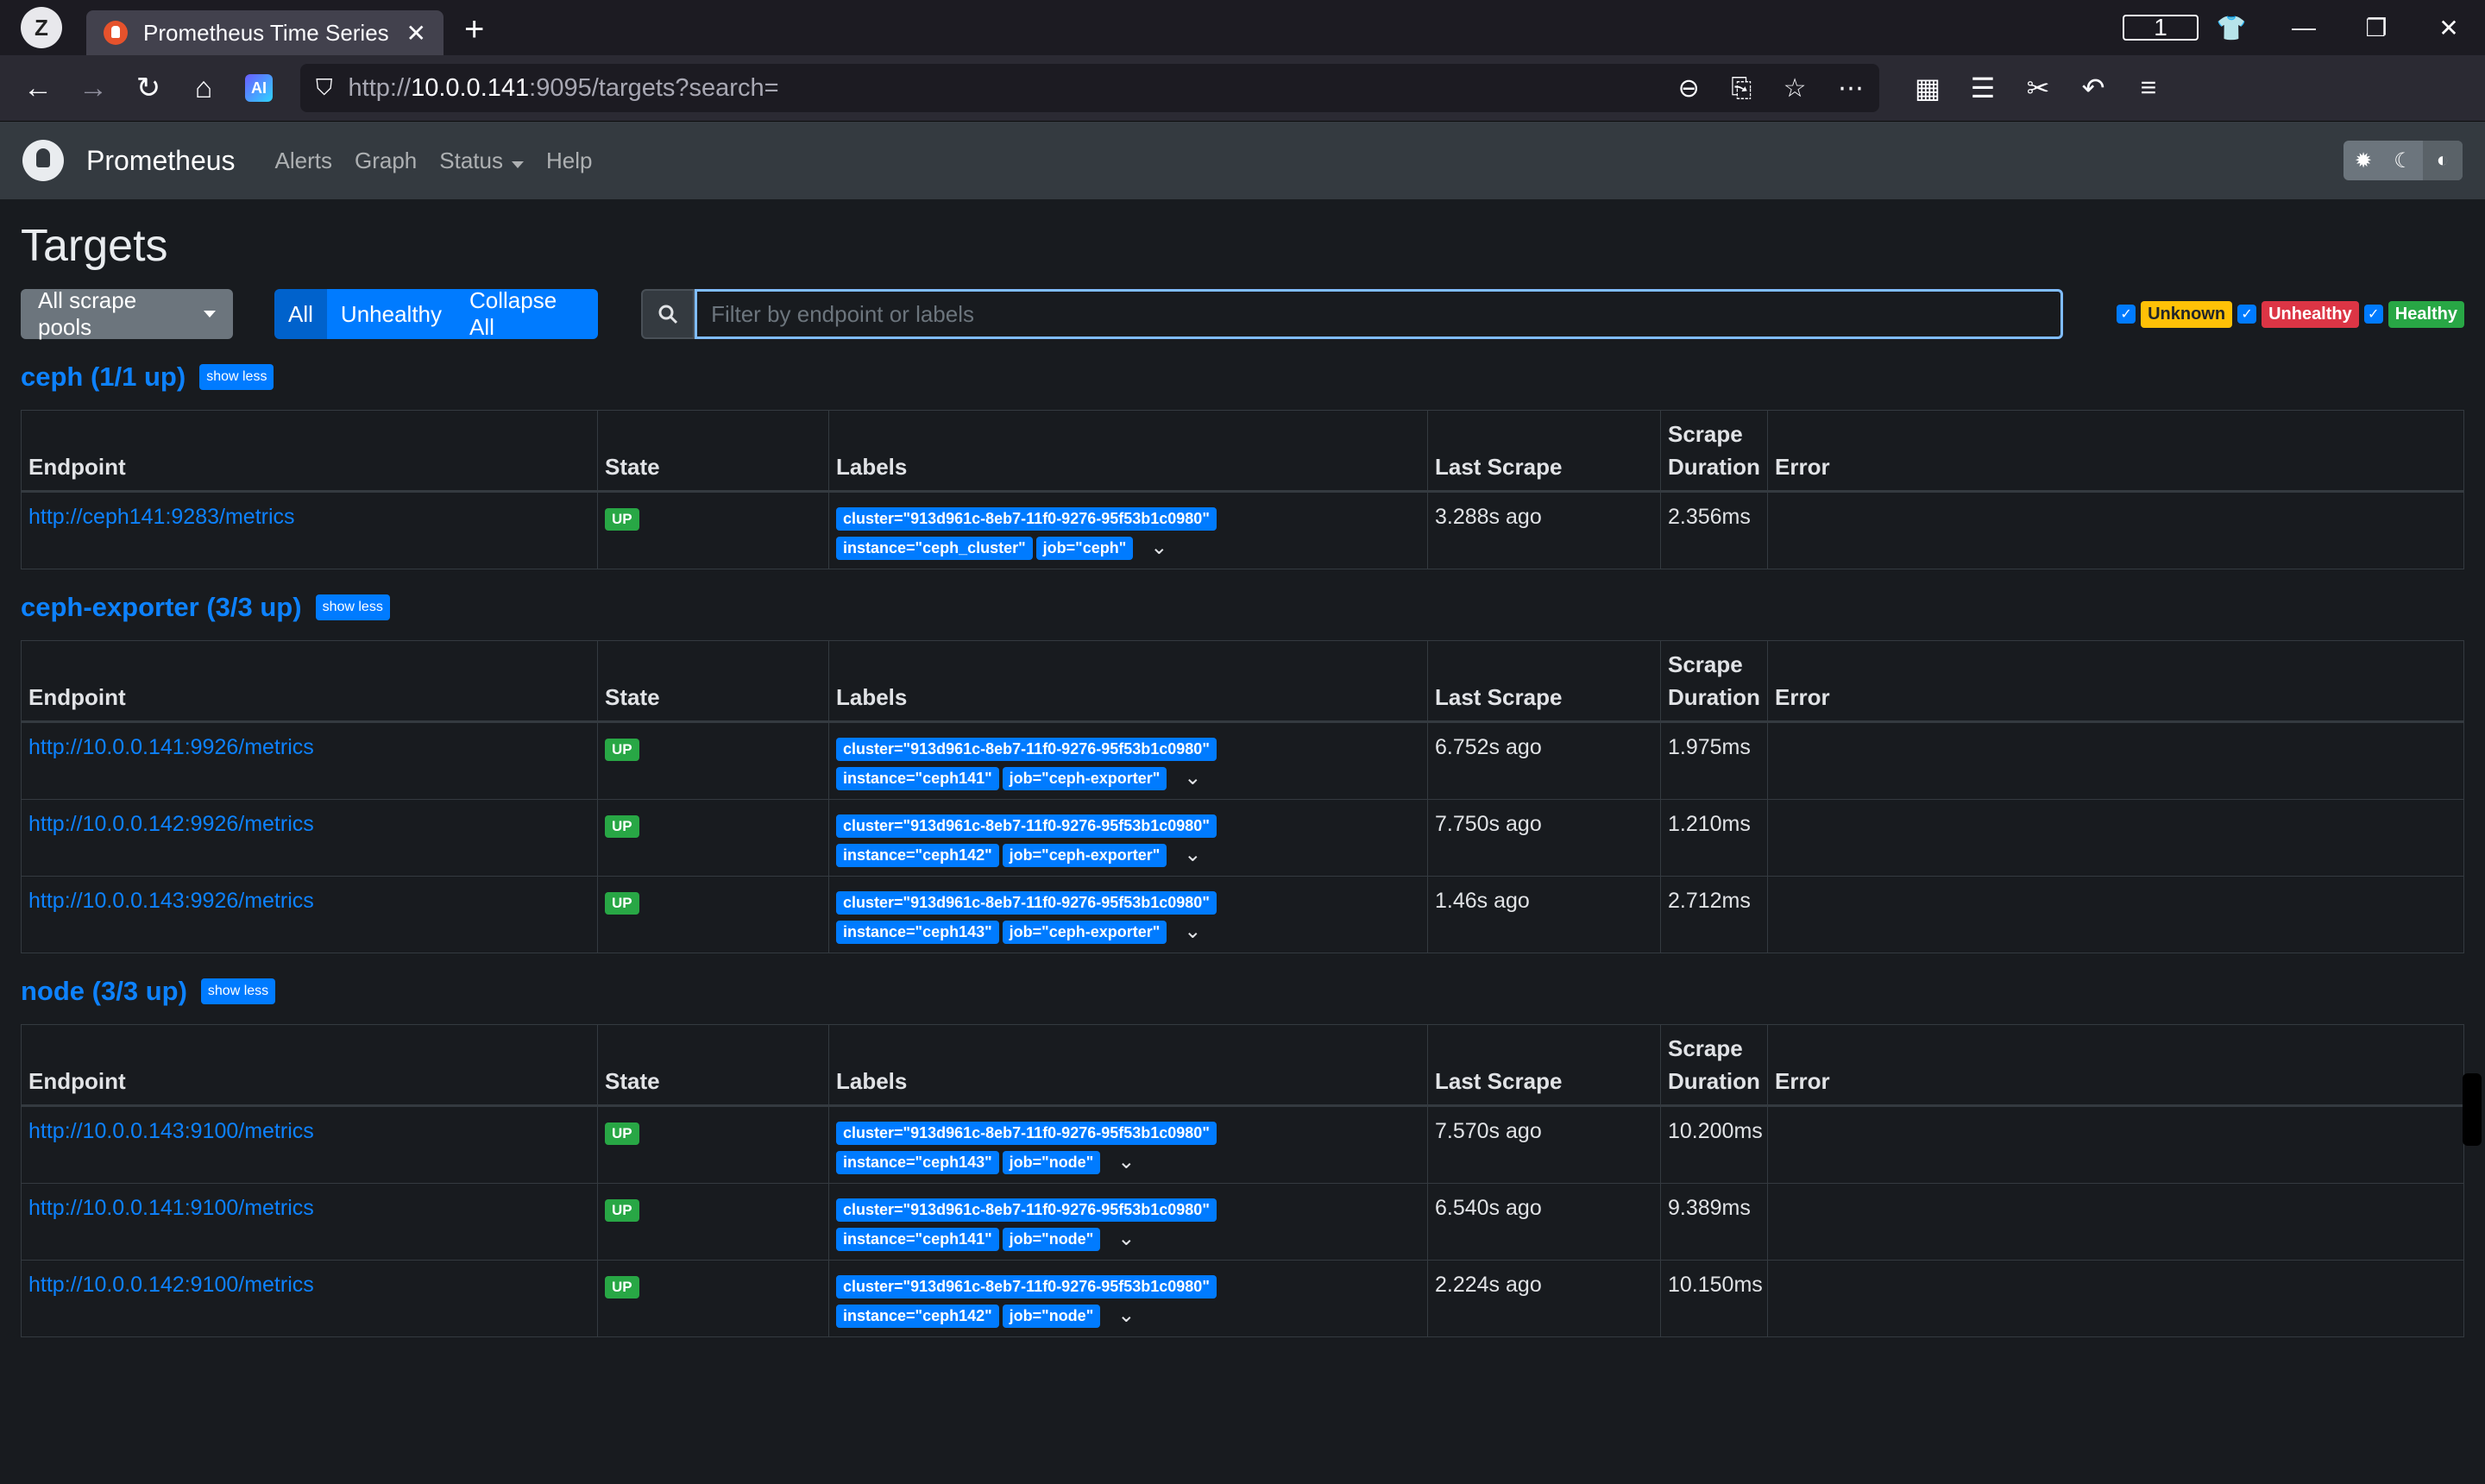 Image resolution: width=2485 pixels, height=1484 pixels. I want to click on pool-header: ceph (1/1 up) show less, so click(1242, 377).